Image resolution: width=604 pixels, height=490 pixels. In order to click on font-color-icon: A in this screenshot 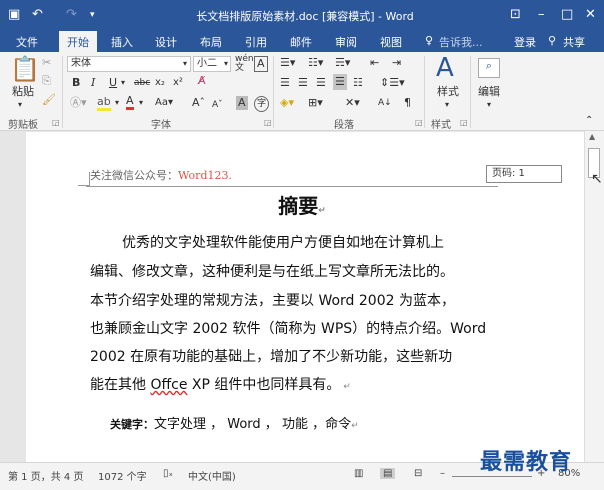, I will do `click(130, 102)`.